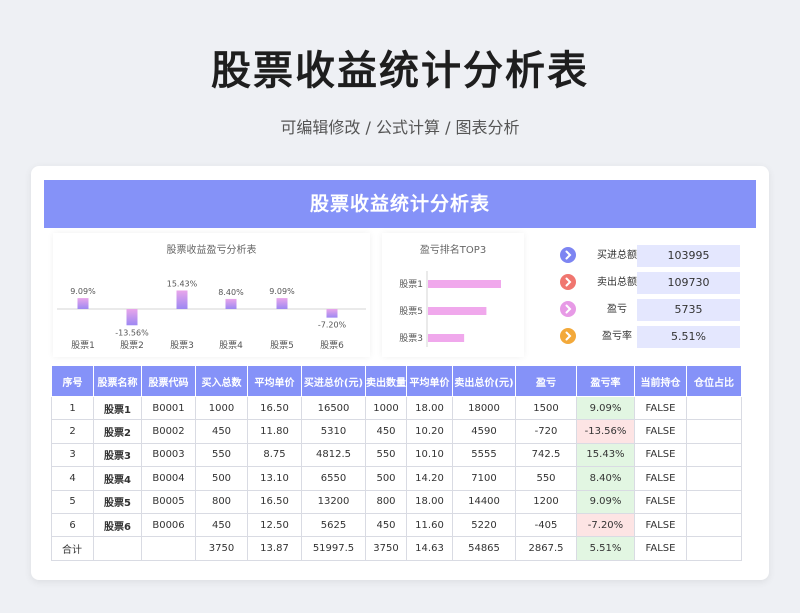  I want to click on col-header: 股票代码, so click(168, 381).